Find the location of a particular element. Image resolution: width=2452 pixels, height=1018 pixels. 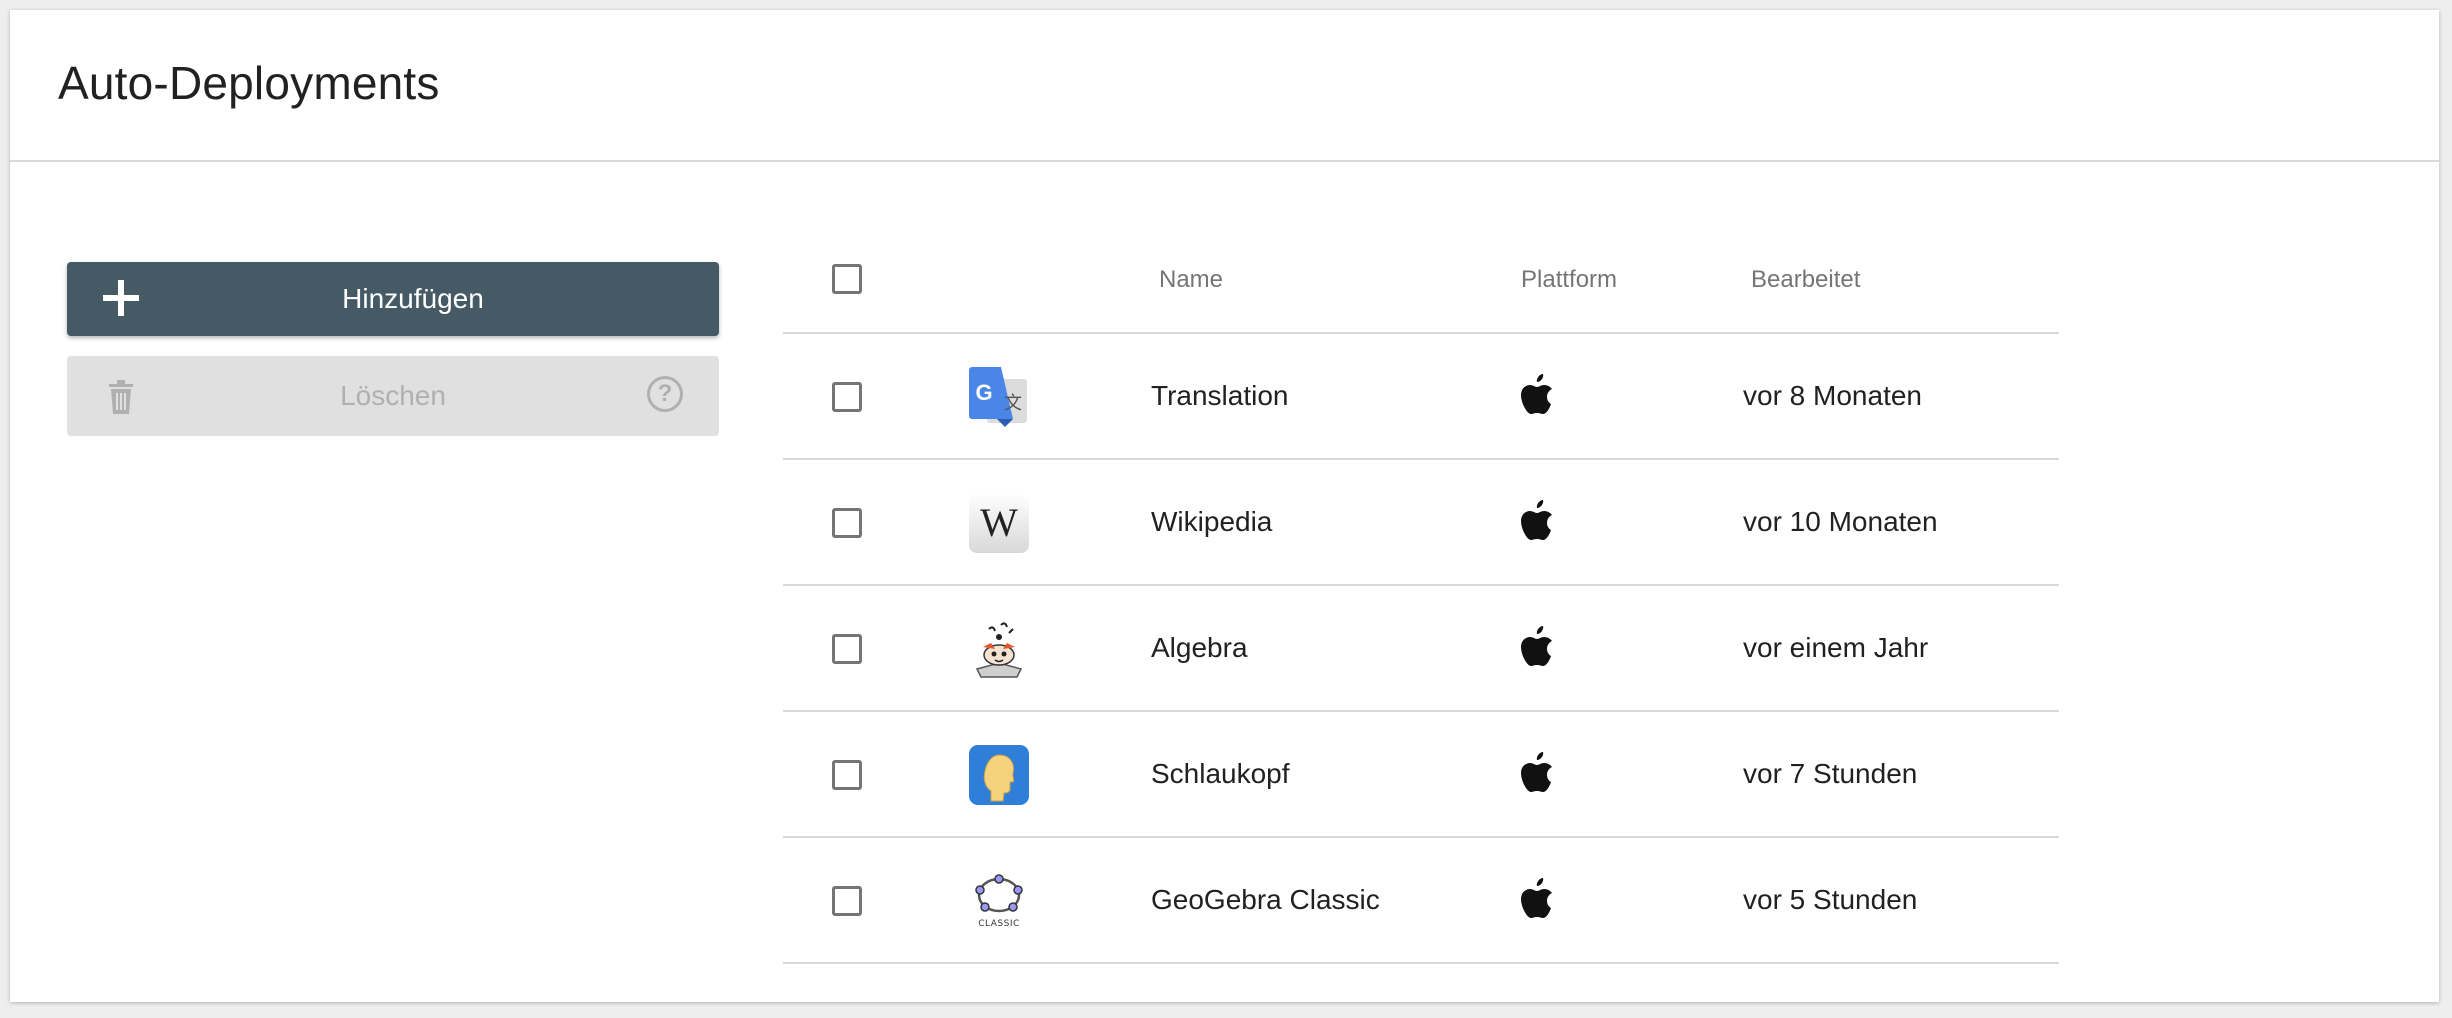

trash-icon is located at coordinates (121, 397).